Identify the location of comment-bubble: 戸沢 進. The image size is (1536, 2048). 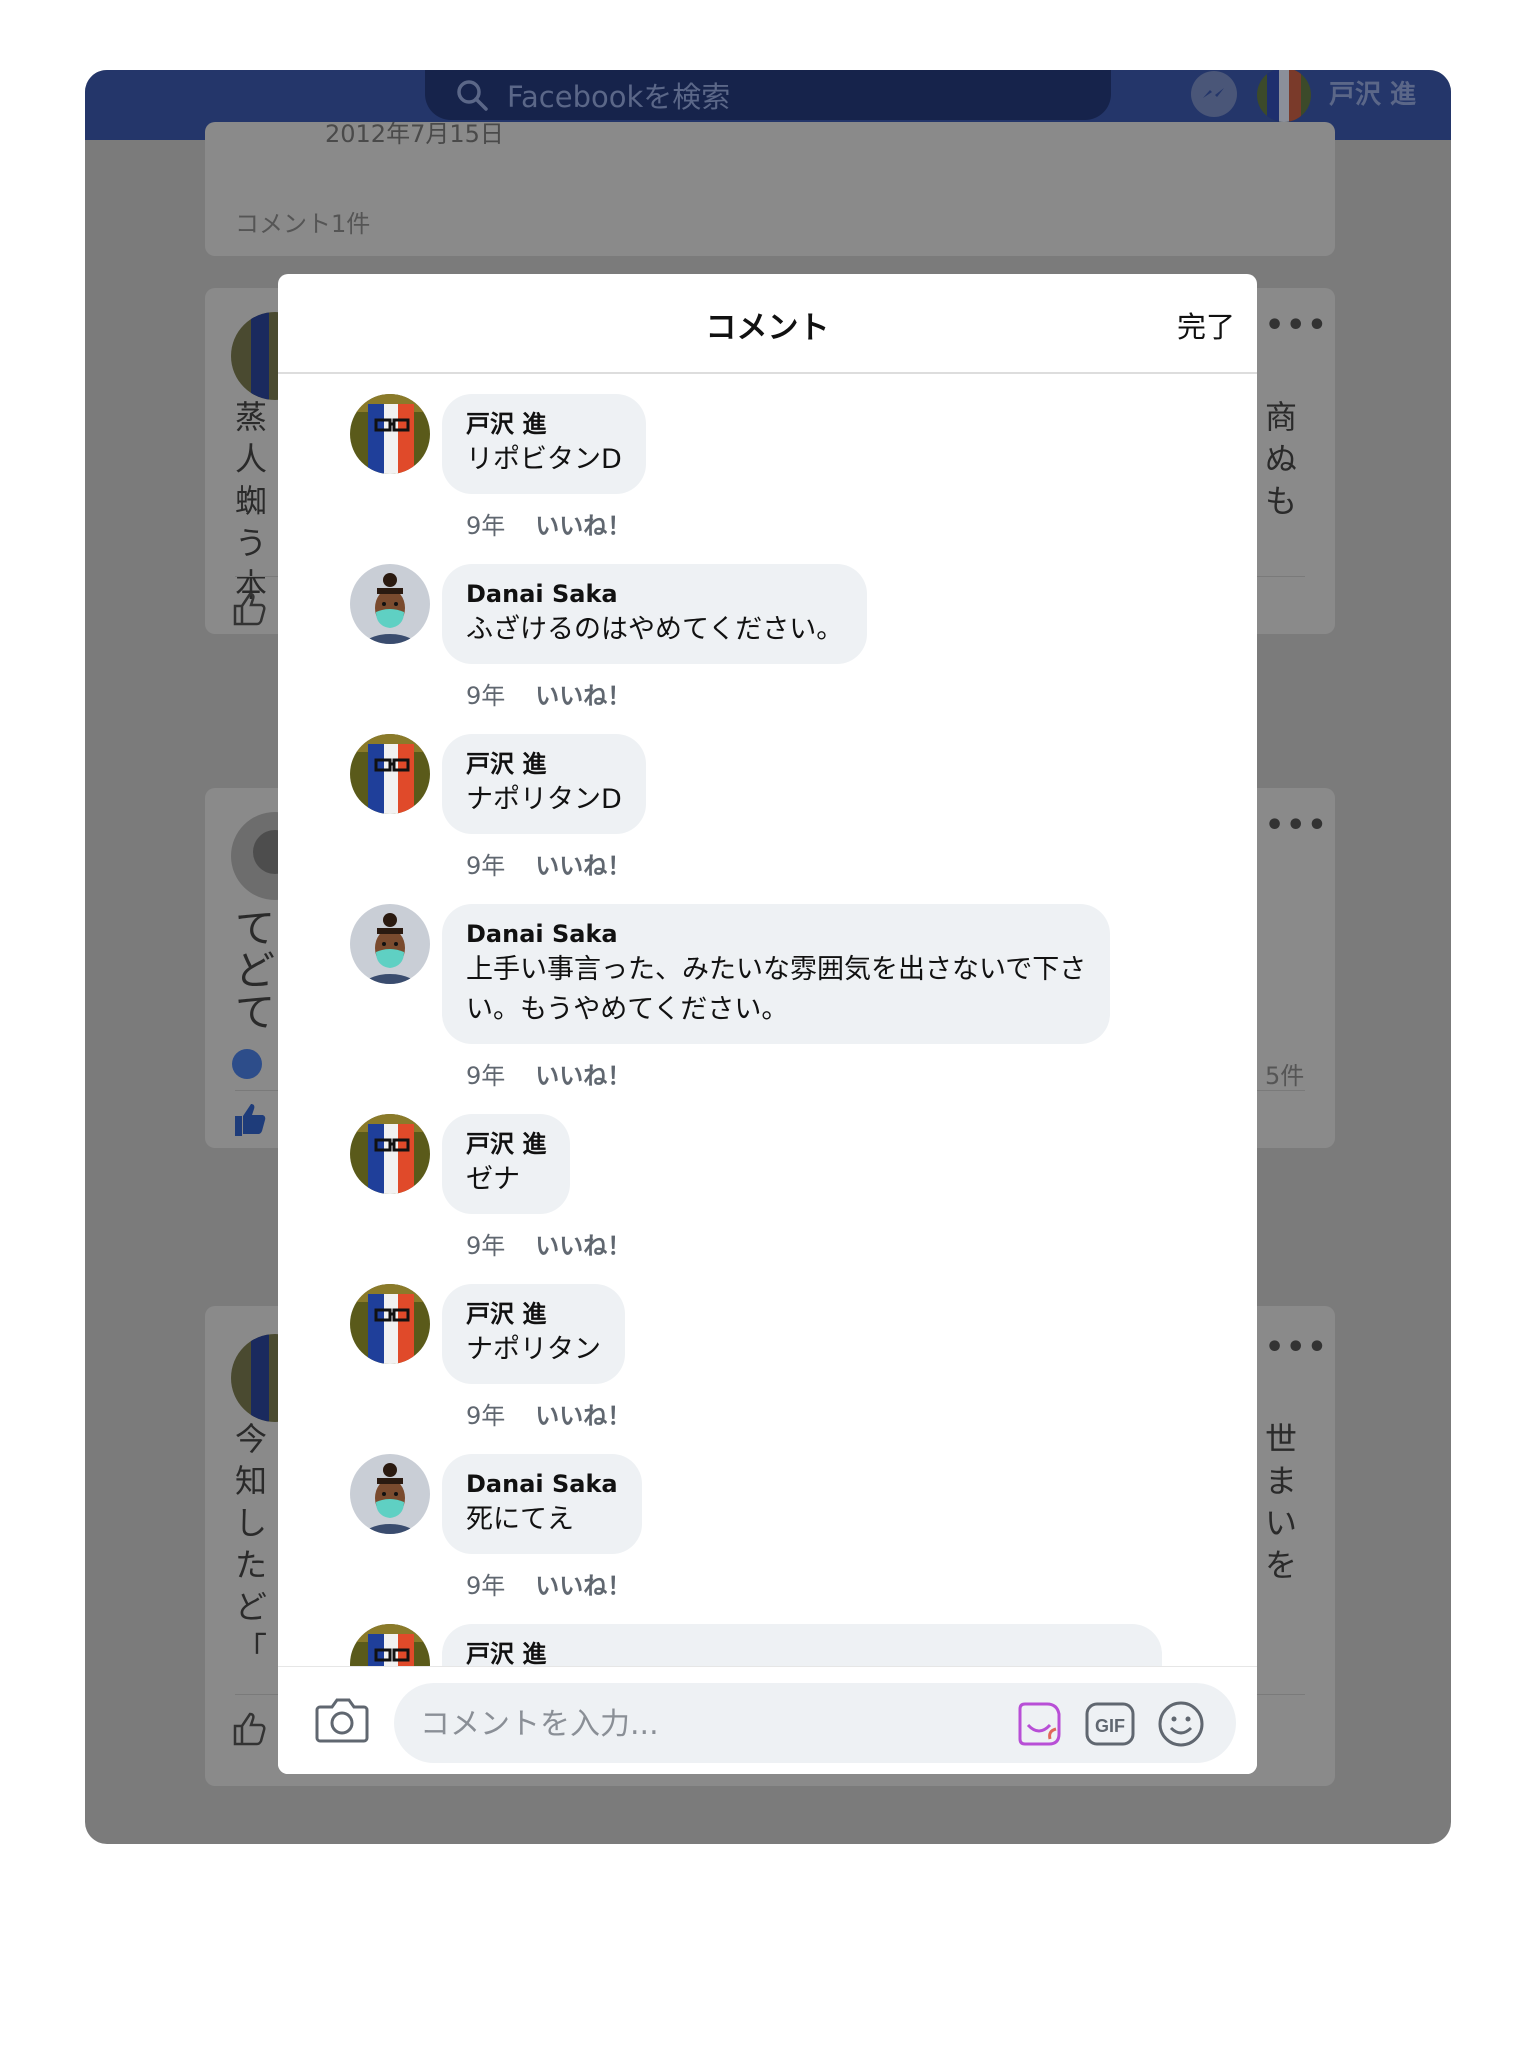
(802, 1645).